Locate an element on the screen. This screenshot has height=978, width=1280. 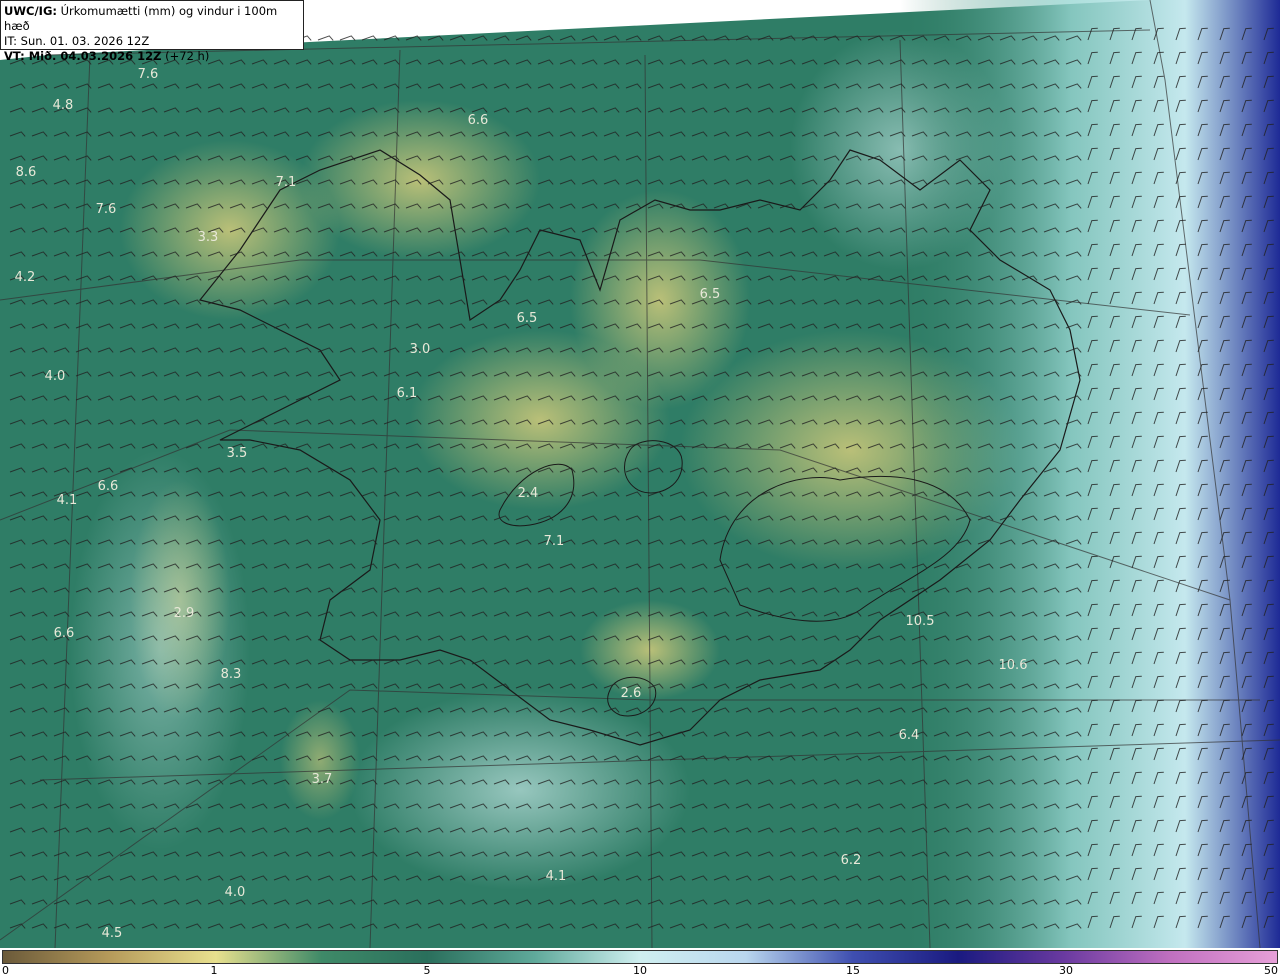
precip-value-label: 3.7 is located at coordinates (322, 779).